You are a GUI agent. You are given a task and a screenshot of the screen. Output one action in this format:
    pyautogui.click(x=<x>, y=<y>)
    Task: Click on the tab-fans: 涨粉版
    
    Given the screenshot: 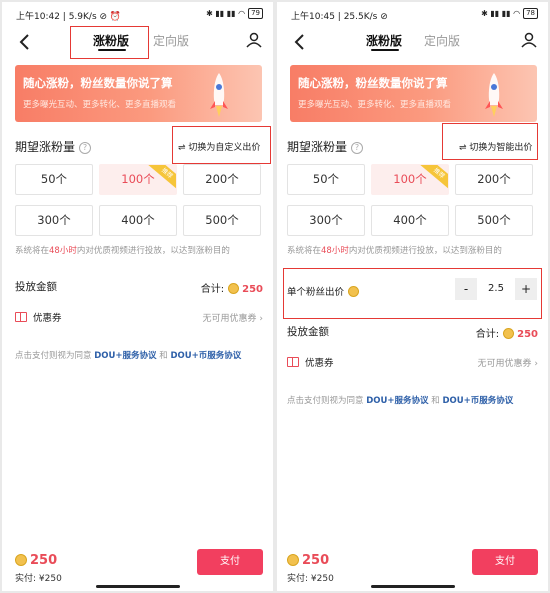 What is the action you would take?
    pyautogui.click(x=384, y=40)
    